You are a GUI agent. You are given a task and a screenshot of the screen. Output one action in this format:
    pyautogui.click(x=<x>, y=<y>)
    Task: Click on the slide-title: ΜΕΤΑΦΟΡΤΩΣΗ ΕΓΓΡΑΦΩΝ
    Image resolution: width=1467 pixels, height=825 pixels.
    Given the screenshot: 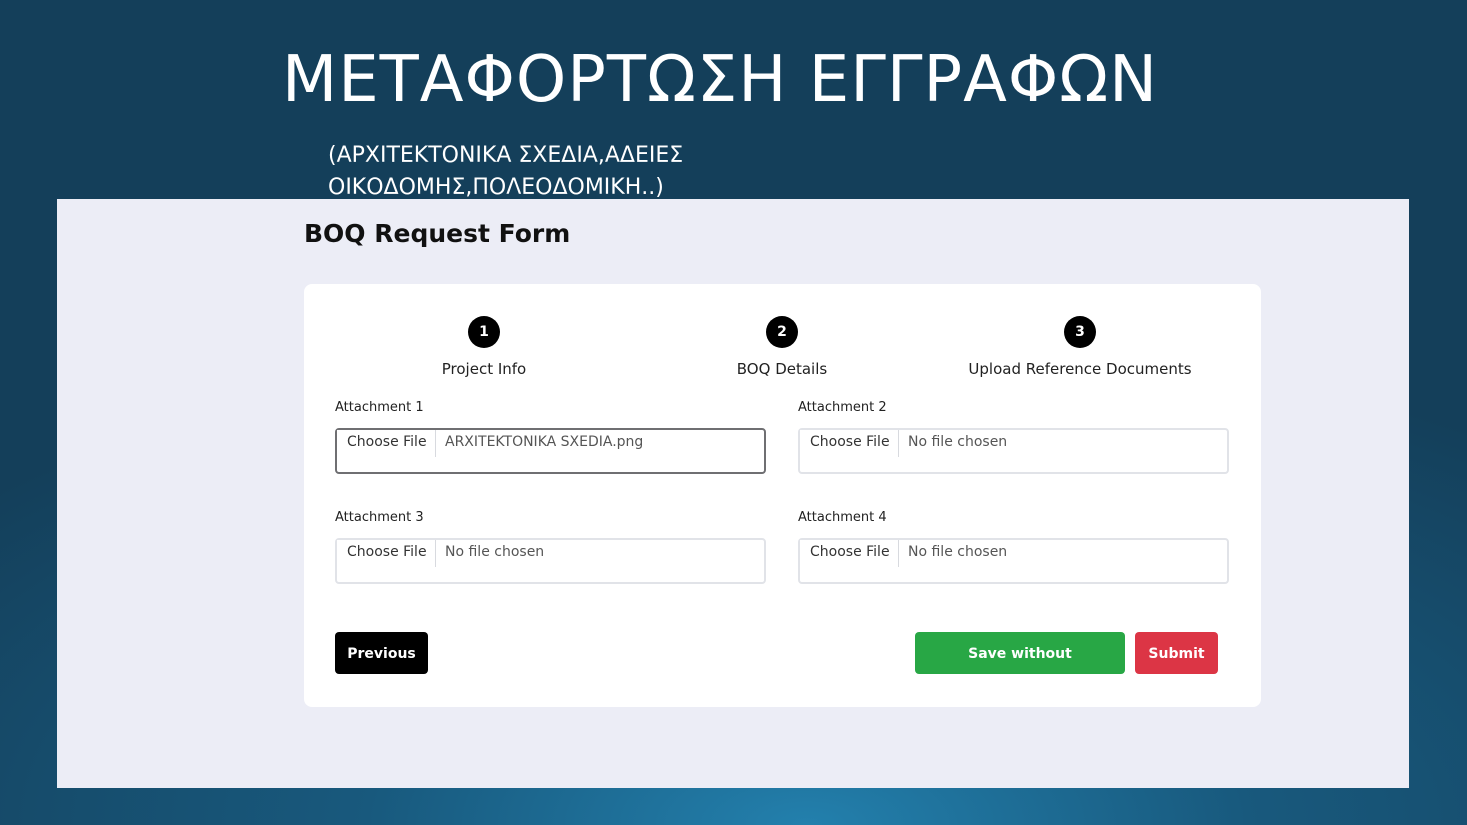 What is the action you would take?
    pyautogui.click(x=720, y=80)
    